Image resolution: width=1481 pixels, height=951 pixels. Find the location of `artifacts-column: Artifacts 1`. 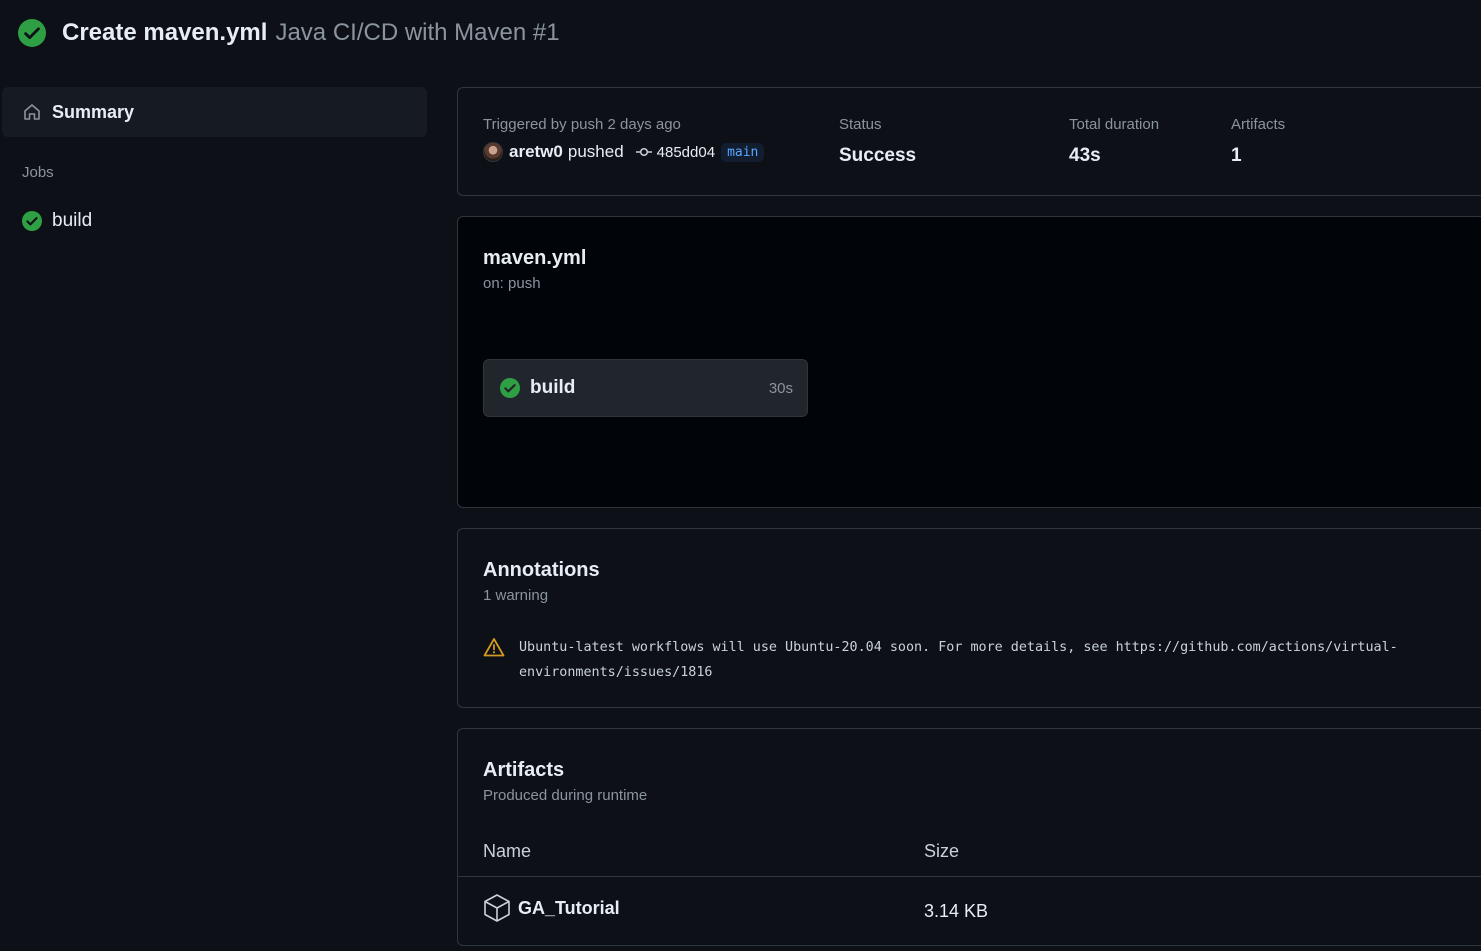

artifacts-column: Artifacts 1 is located at coordinates (1258, 141).